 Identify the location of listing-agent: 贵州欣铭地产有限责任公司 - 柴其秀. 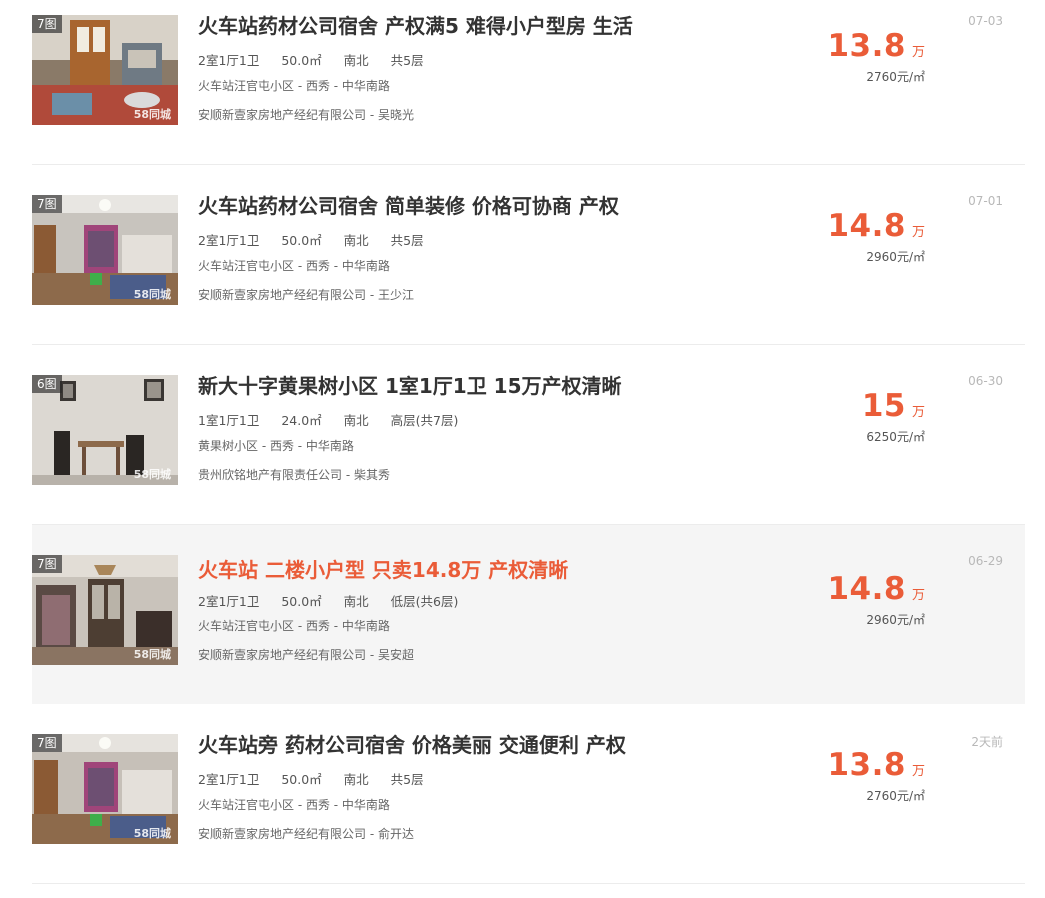
(294, 475).